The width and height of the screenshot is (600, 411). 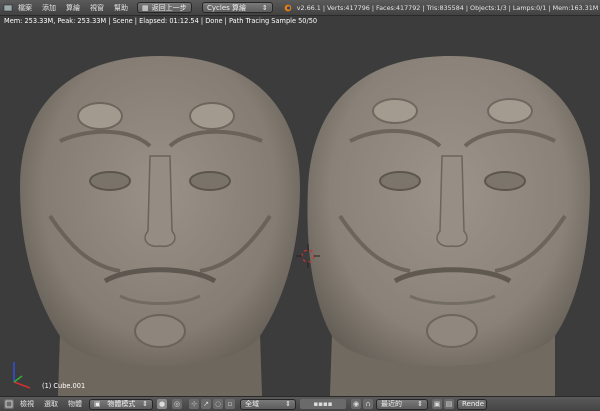 I want to click on mode-select: ▣ 物體模式 ⇕, so click(x=121, y=404).